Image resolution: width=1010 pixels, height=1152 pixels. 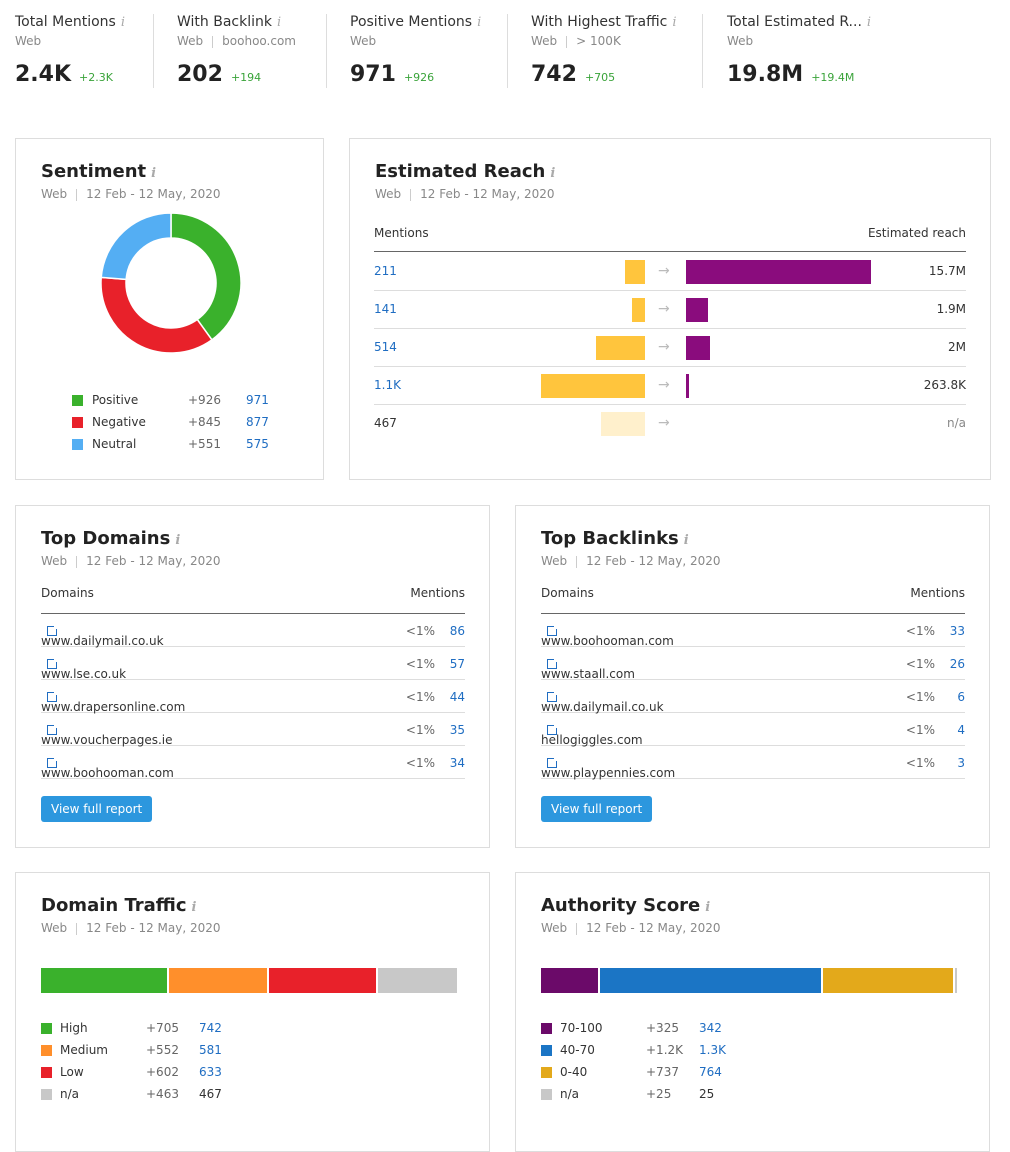 I want to click on domain-name: www.drapersonline.com, so click(x=113, y=707).